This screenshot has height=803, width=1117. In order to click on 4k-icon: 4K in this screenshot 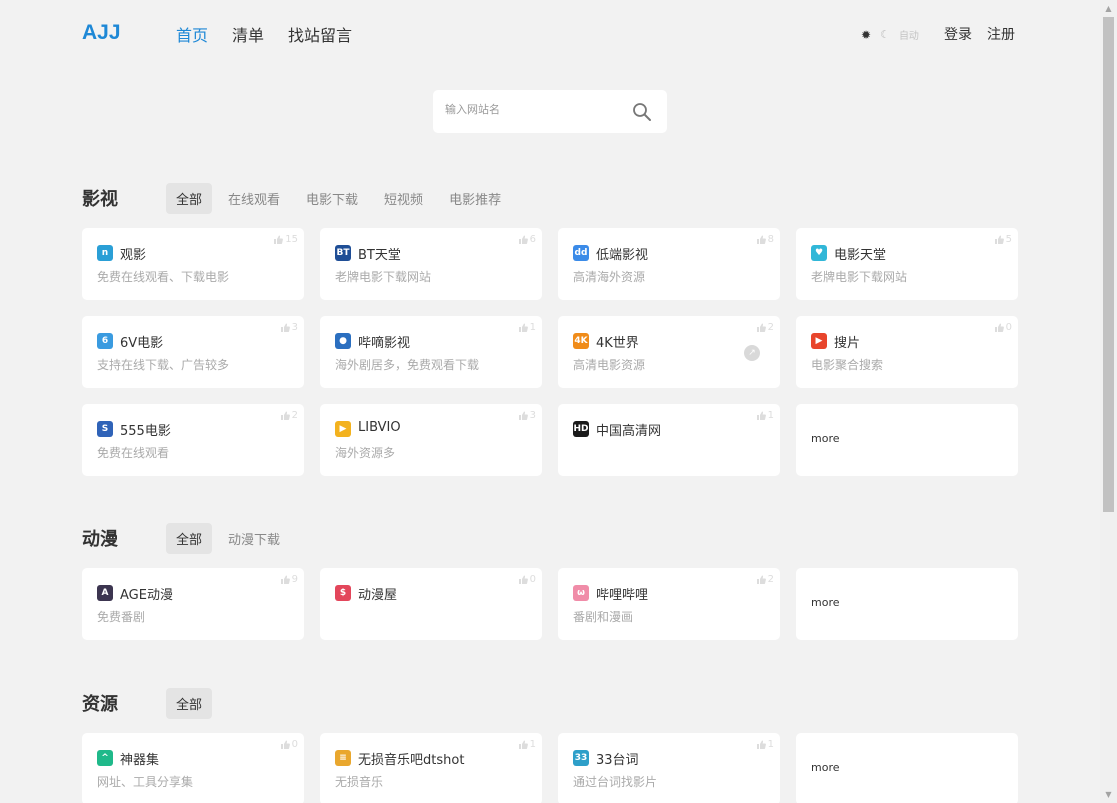, I will do `click(581, 341)`.